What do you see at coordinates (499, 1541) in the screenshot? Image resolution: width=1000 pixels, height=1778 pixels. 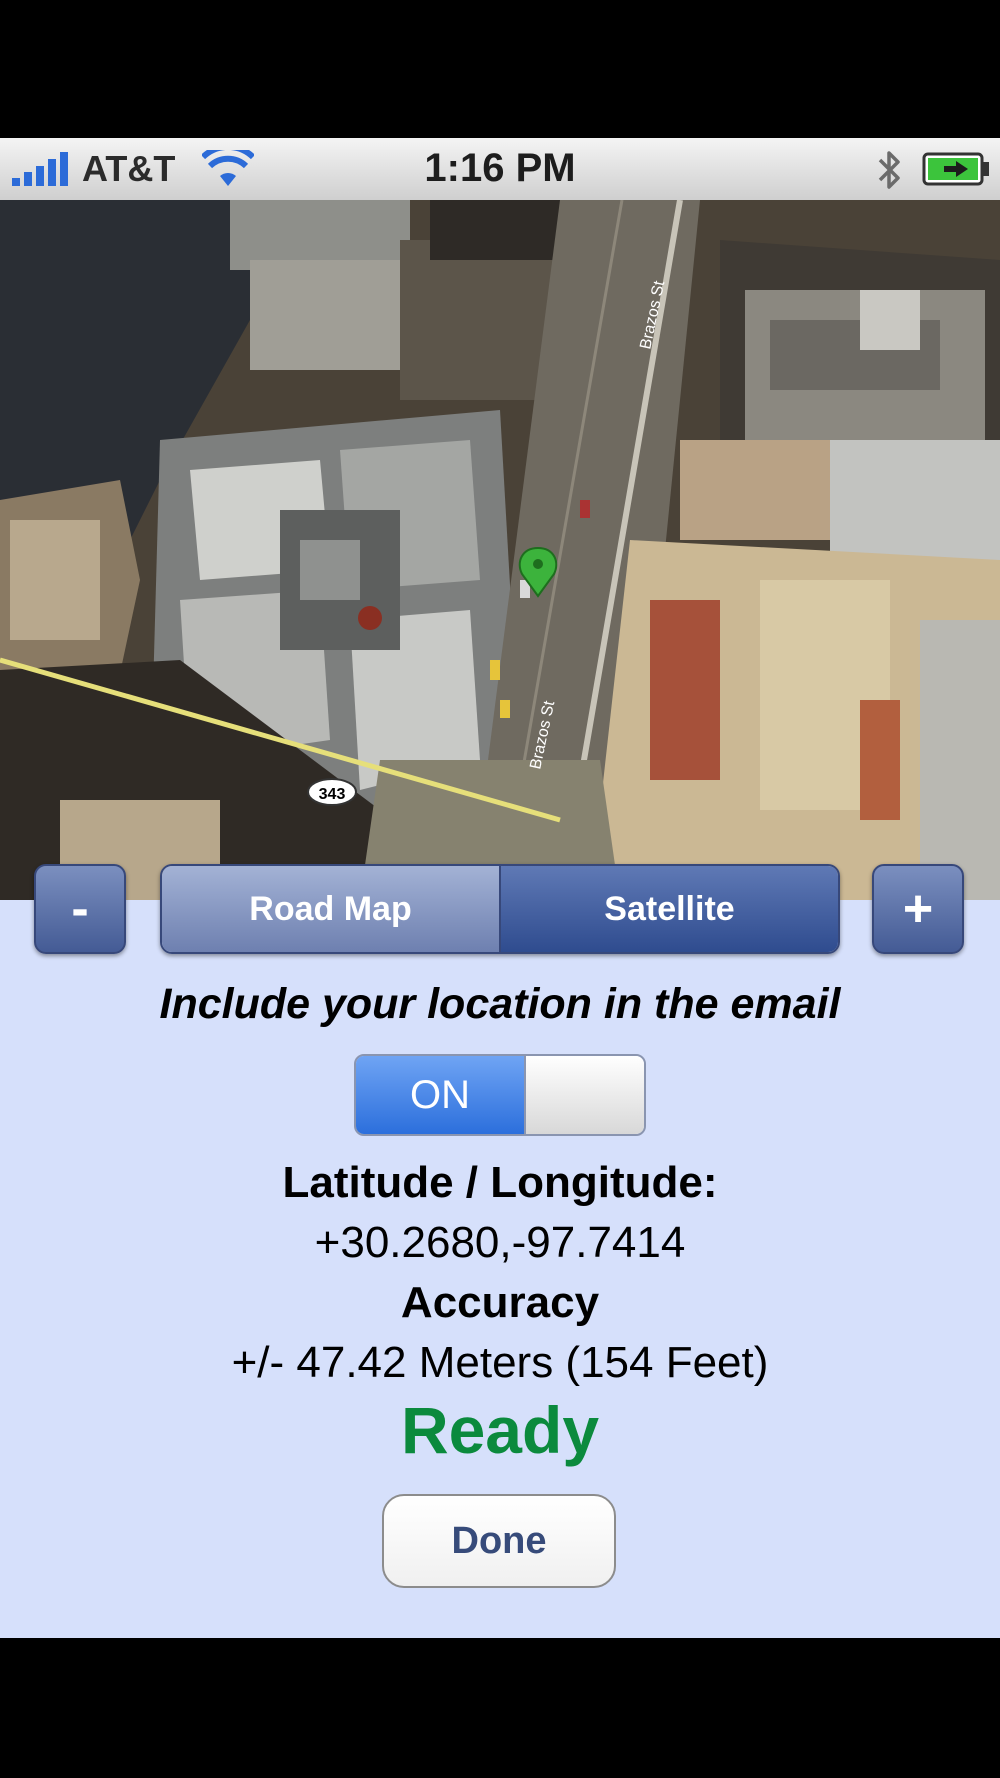 I see `done-button: Done` at bounding box center [499, 1541].